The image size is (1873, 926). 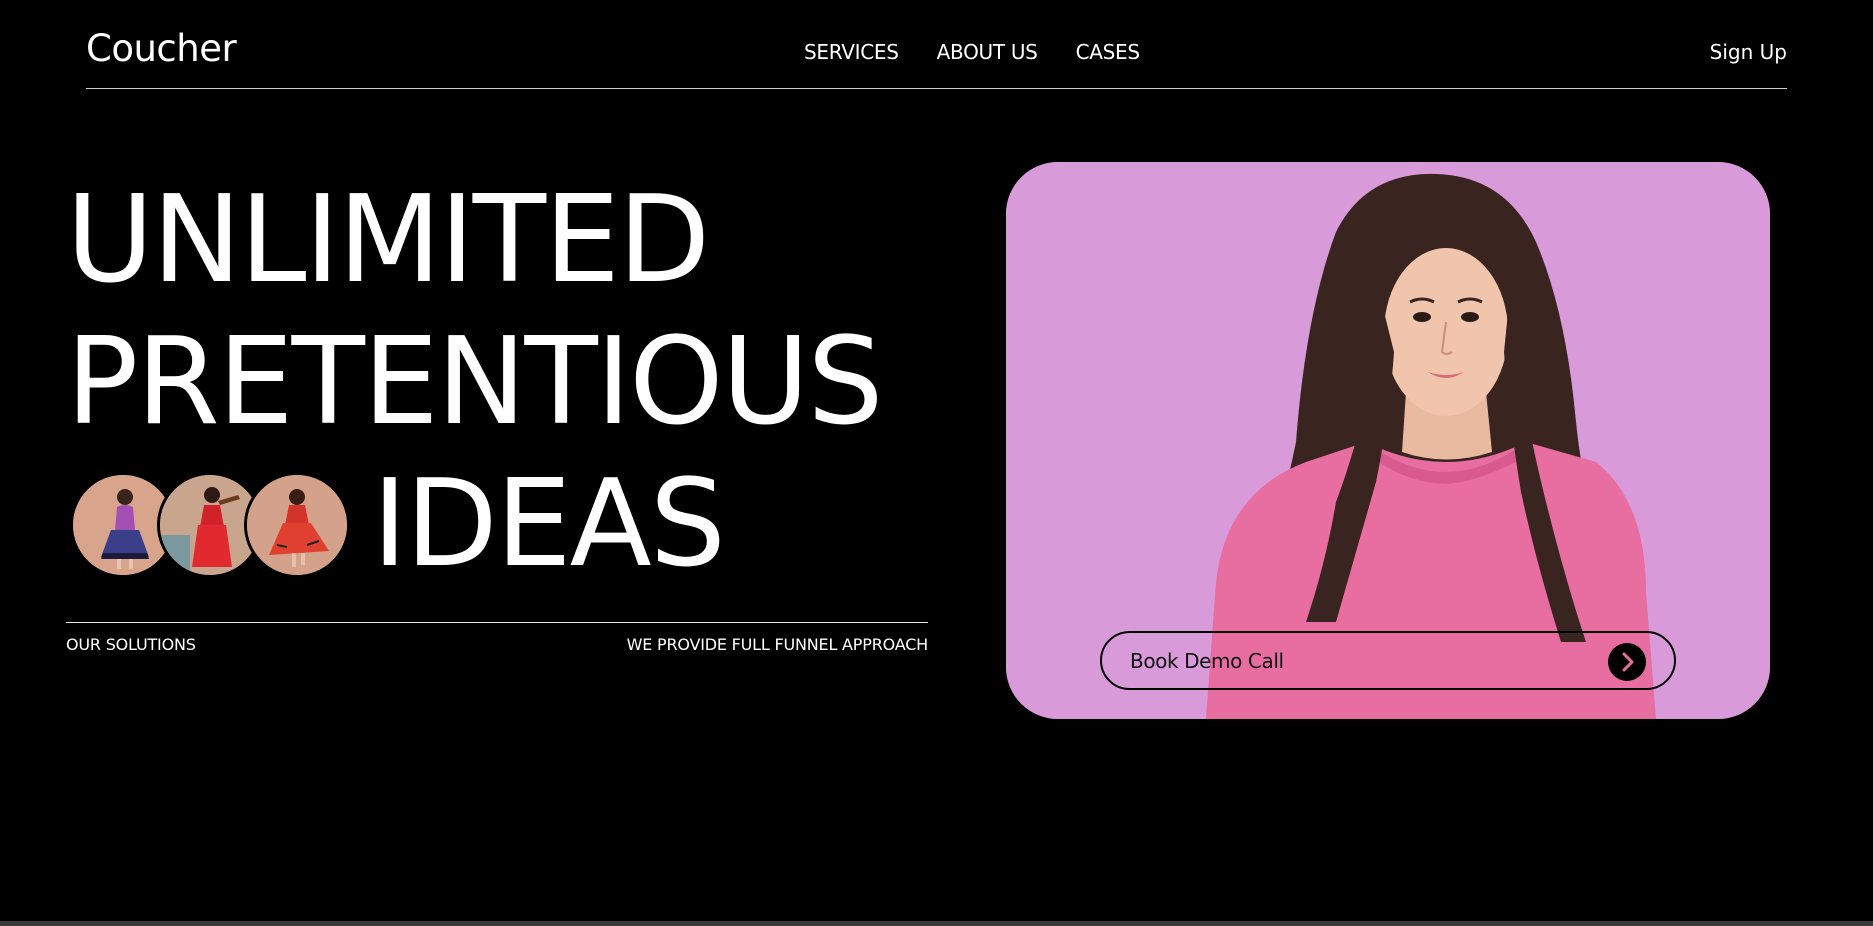 I want to click on chevron-right-icon, so click(x=1627, y=662).